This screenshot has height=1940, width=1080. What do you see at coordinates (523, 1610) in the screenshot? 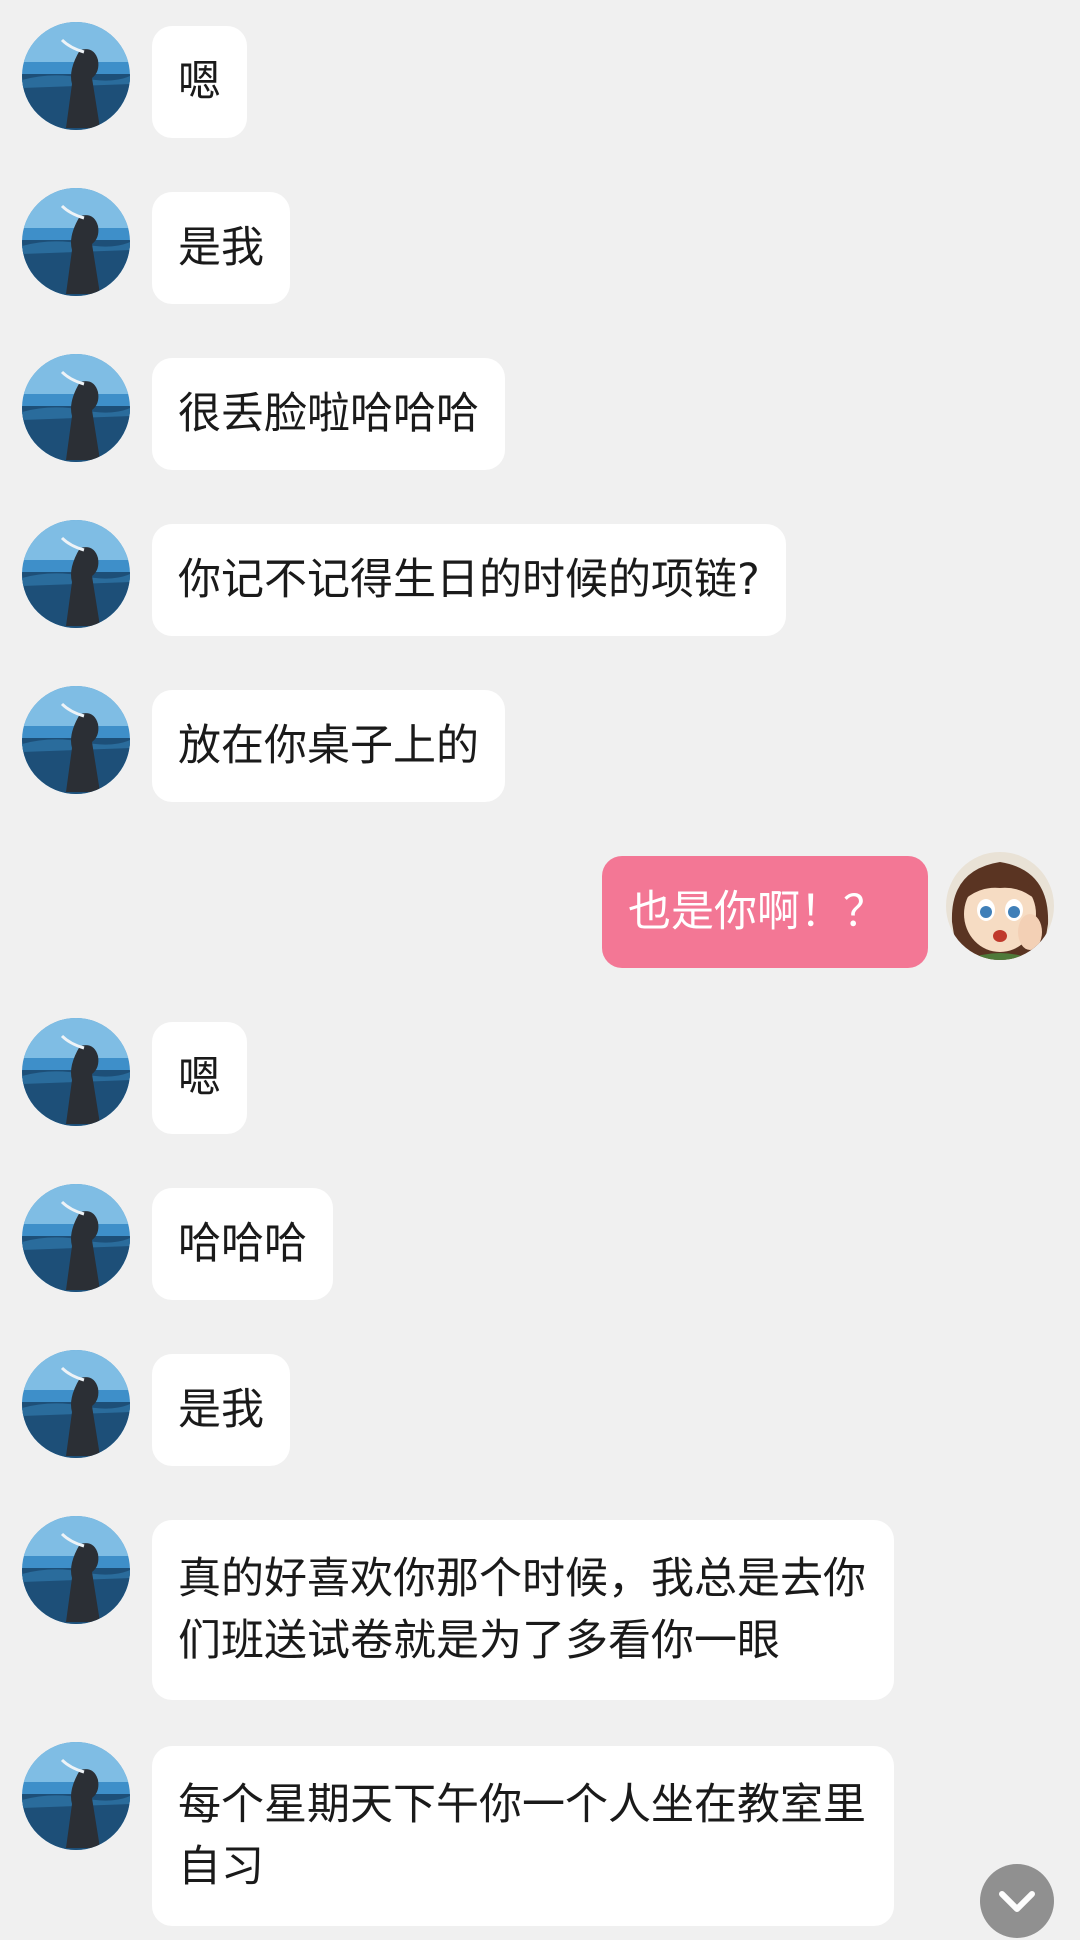
I see `message-bubble: 真的好喜欢你那个时候，我总是去你们班送试卷就是为了多看你一眼` at bounding box center [523, 1610].